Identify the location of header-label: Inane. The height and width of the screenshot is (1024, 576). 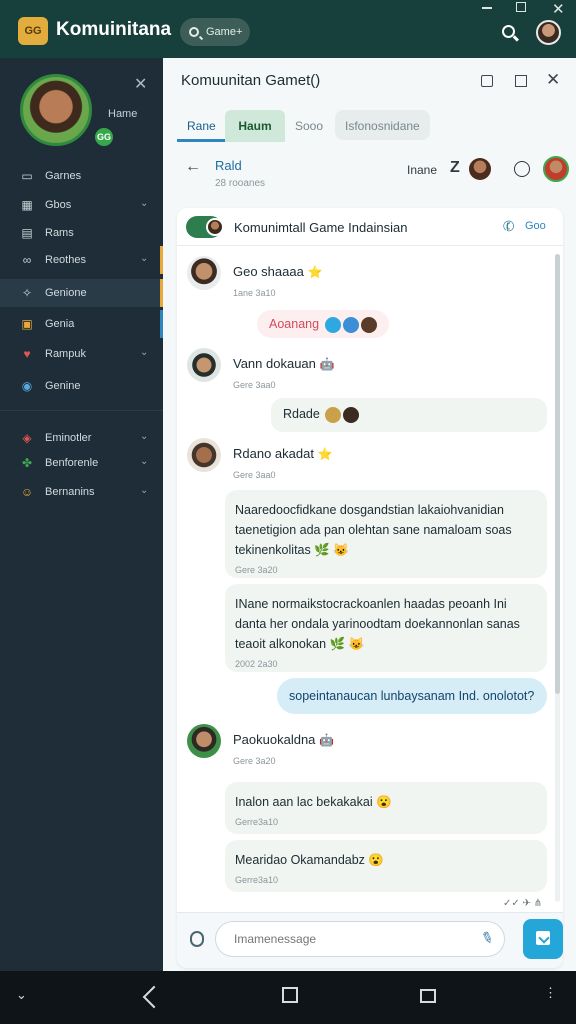
(422, 170).